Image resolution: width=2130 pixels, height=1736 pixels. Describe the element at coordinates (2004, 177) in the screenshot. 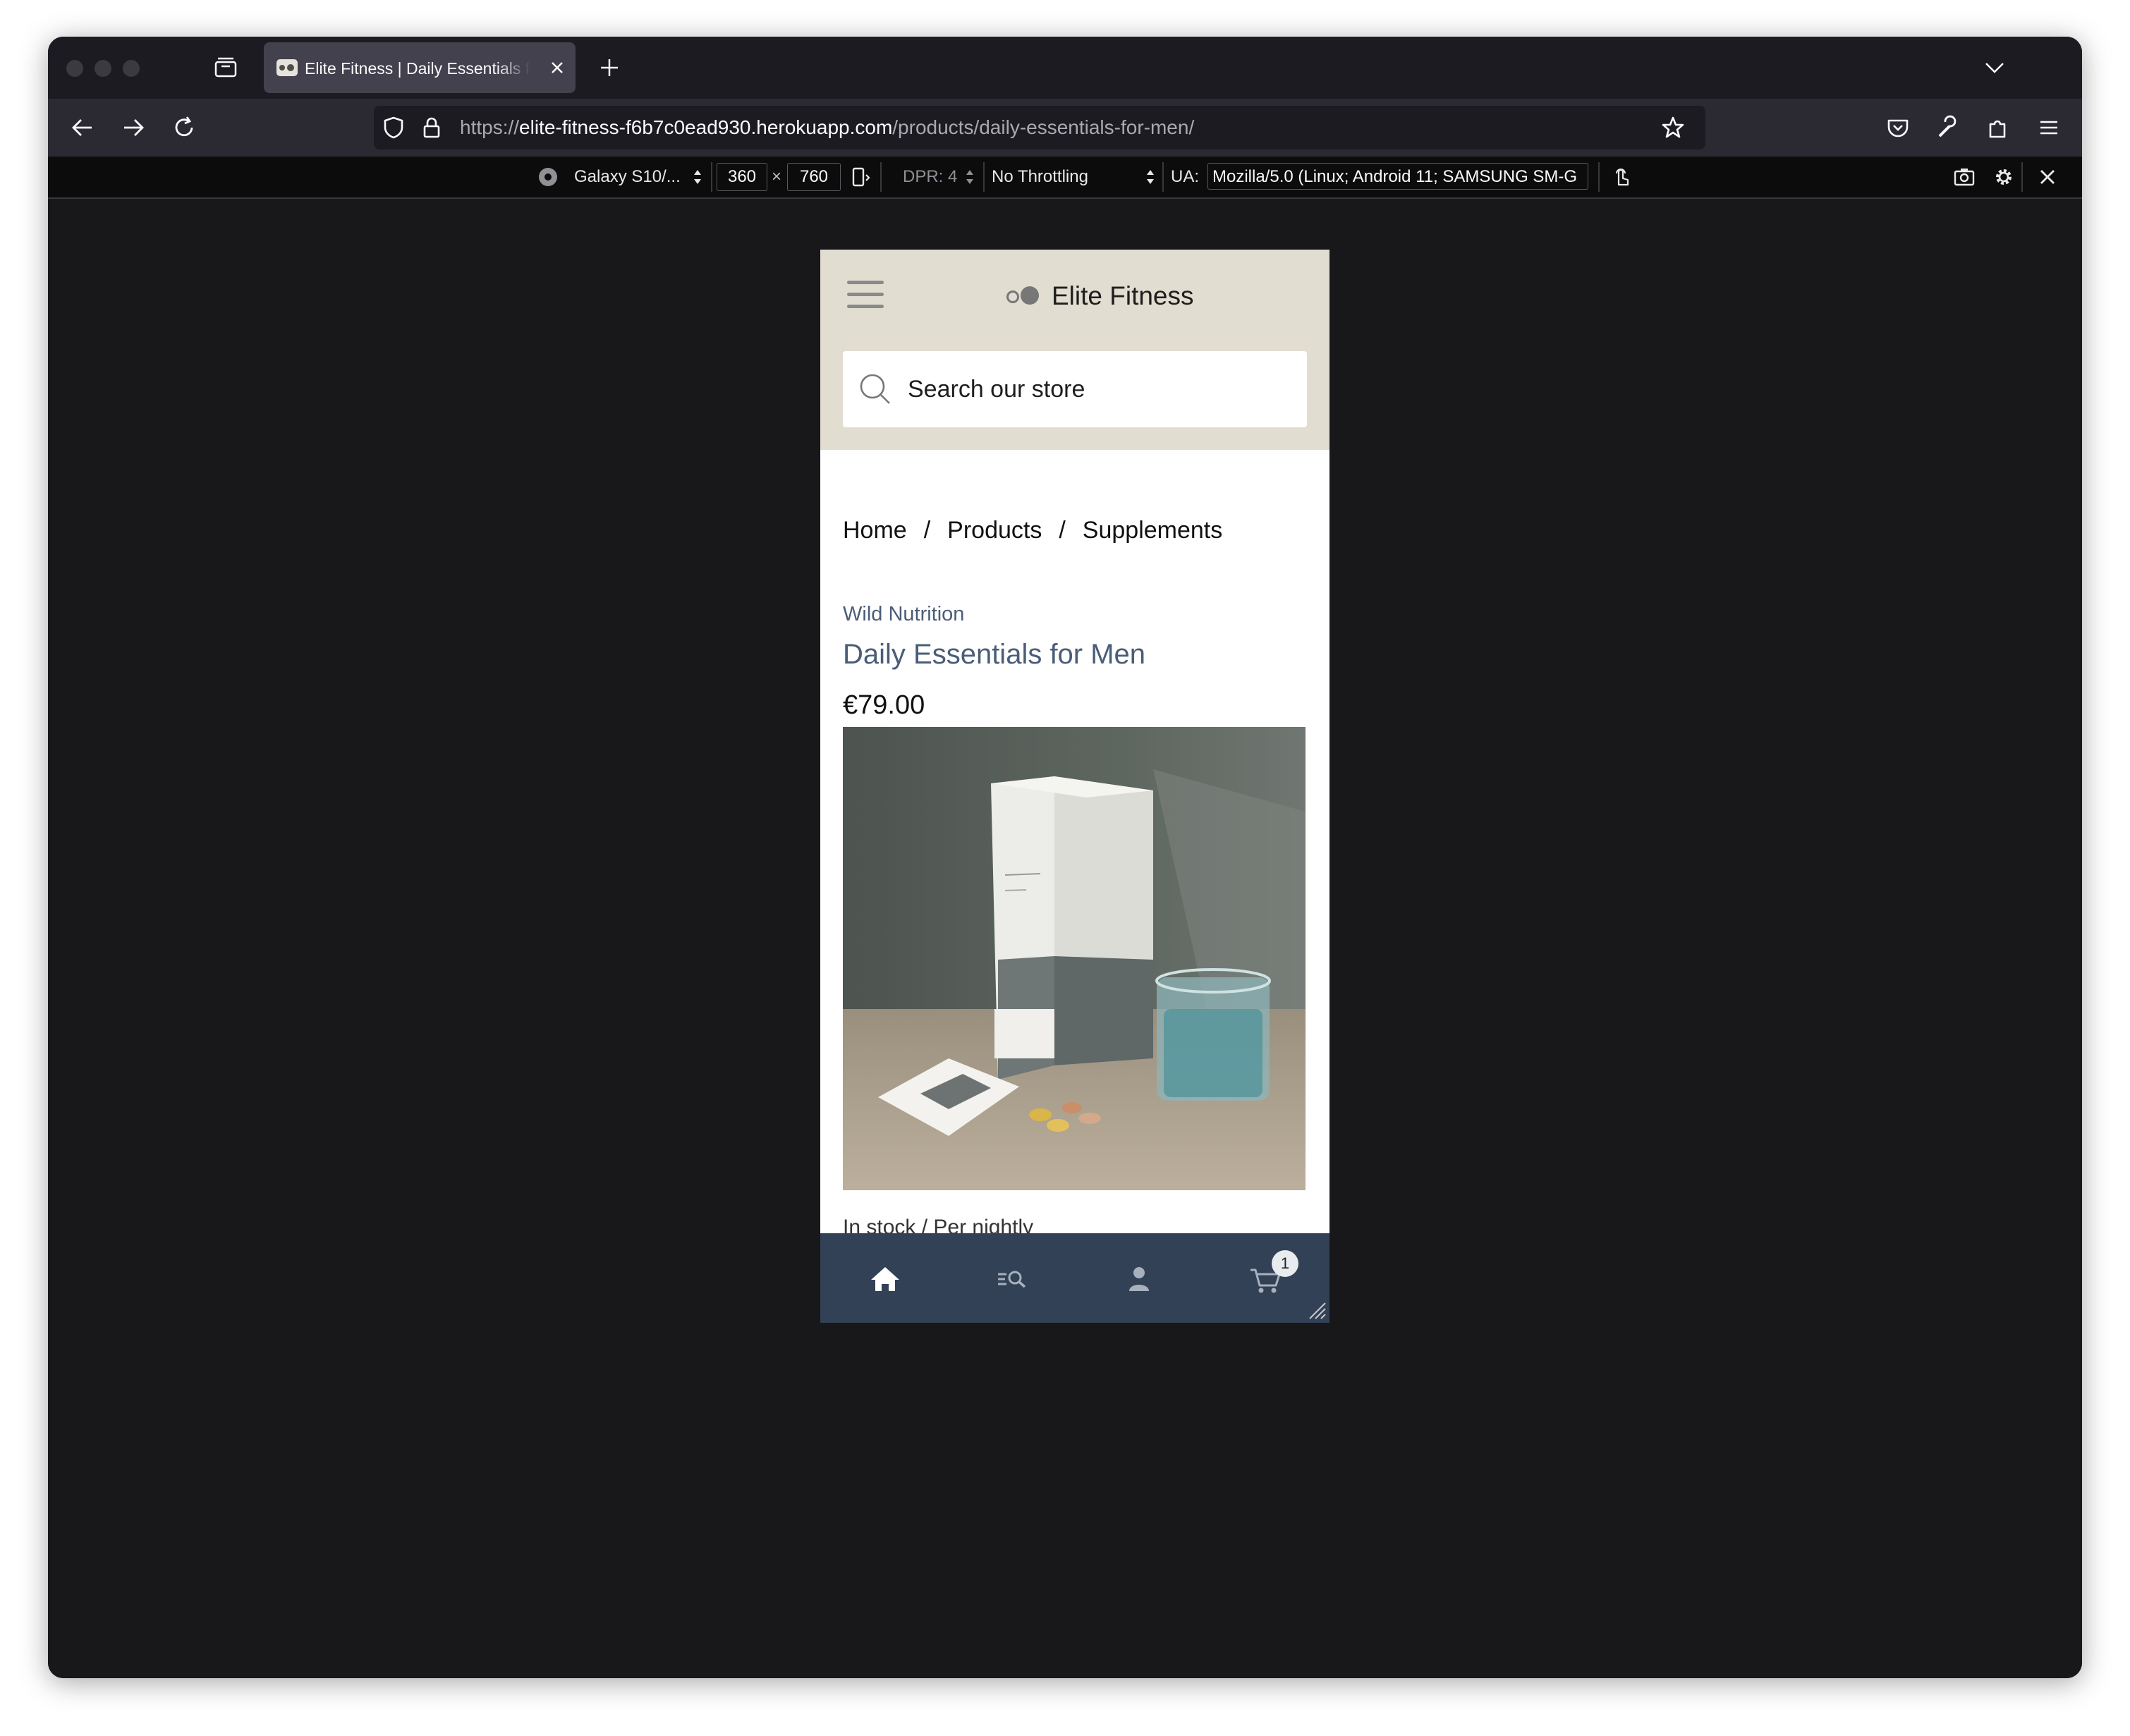

I see `settings-gear-icon` at that location.